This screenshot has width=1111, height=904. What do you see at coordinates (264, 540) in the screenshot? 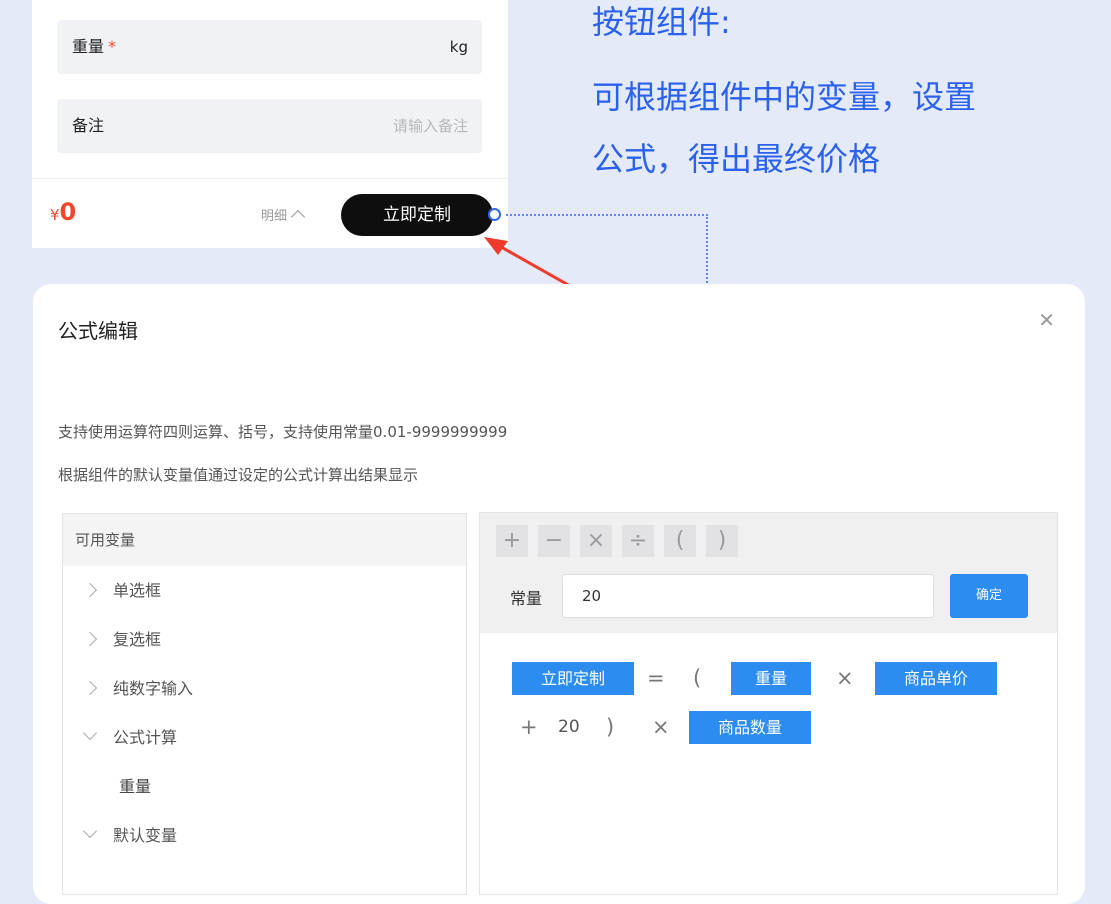
I see `variable-panel-header: 可用变量` at bounding box center [264, 540].